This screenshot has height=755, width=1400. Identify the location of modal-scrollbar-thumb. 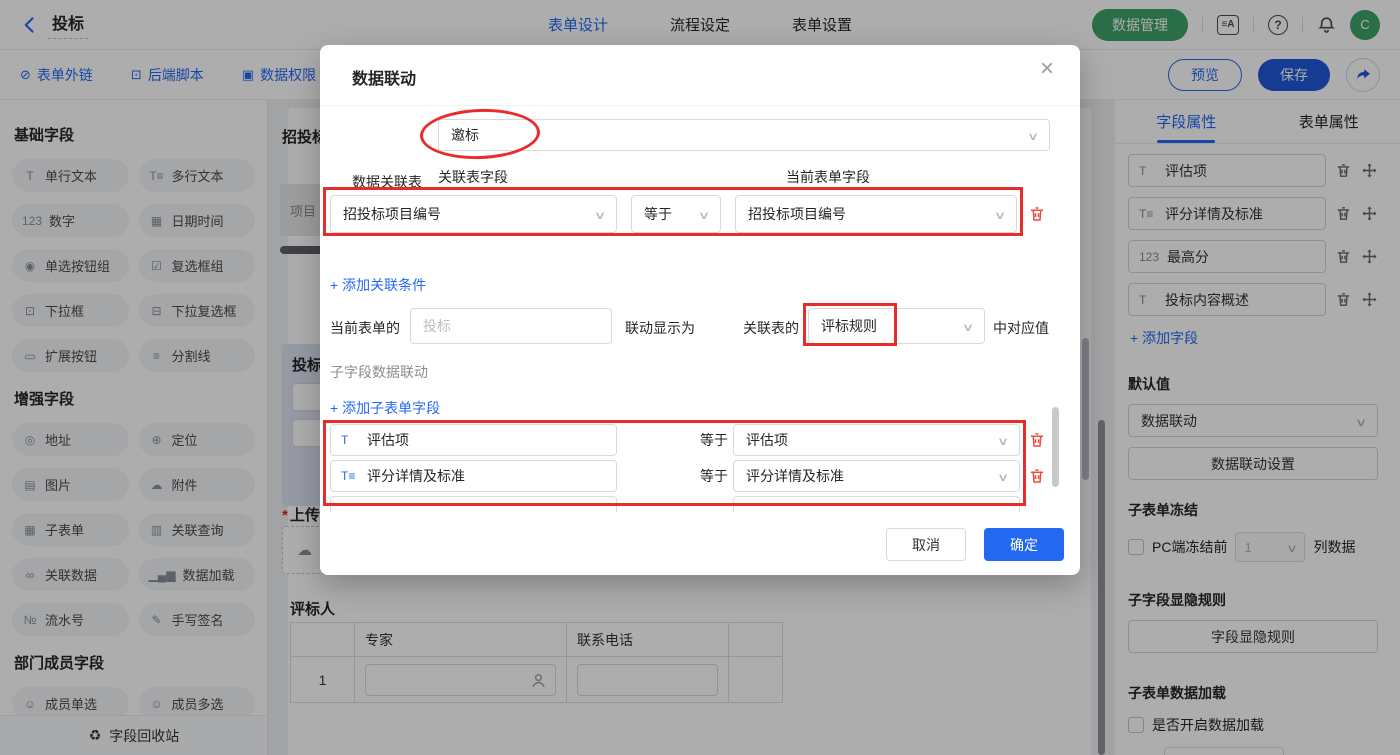
(1055, 447).